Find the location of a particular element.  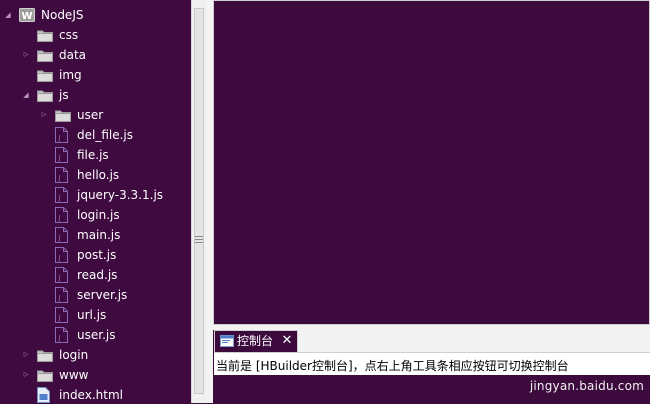

tree-item-user: ▷ user is located at coordinates (96, 115).